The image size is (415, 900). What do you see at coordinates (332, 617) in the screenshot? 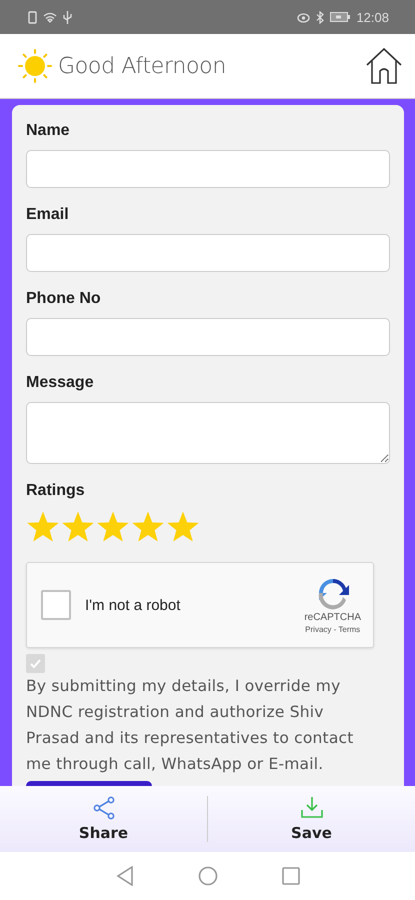
I see `recaptcha-text: reCAPTCHA` at bounding box center [332, 617].